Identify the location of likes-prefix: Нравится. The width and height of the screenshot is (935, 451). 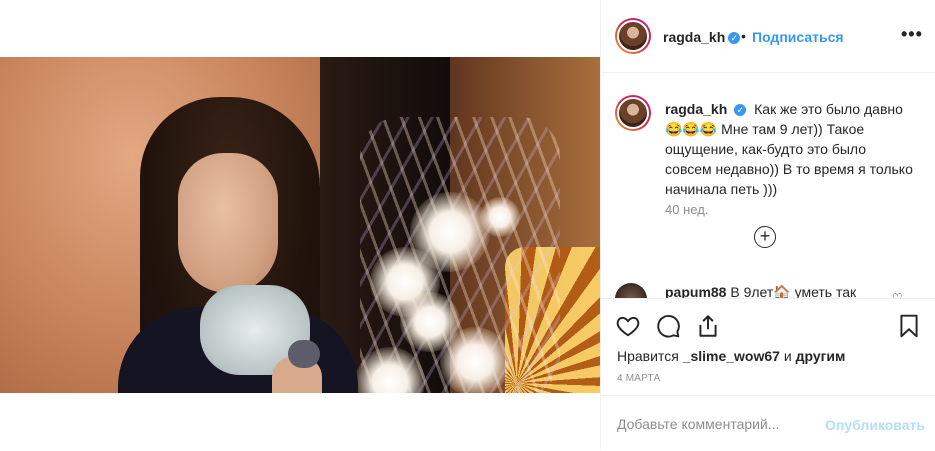
(648, 356).